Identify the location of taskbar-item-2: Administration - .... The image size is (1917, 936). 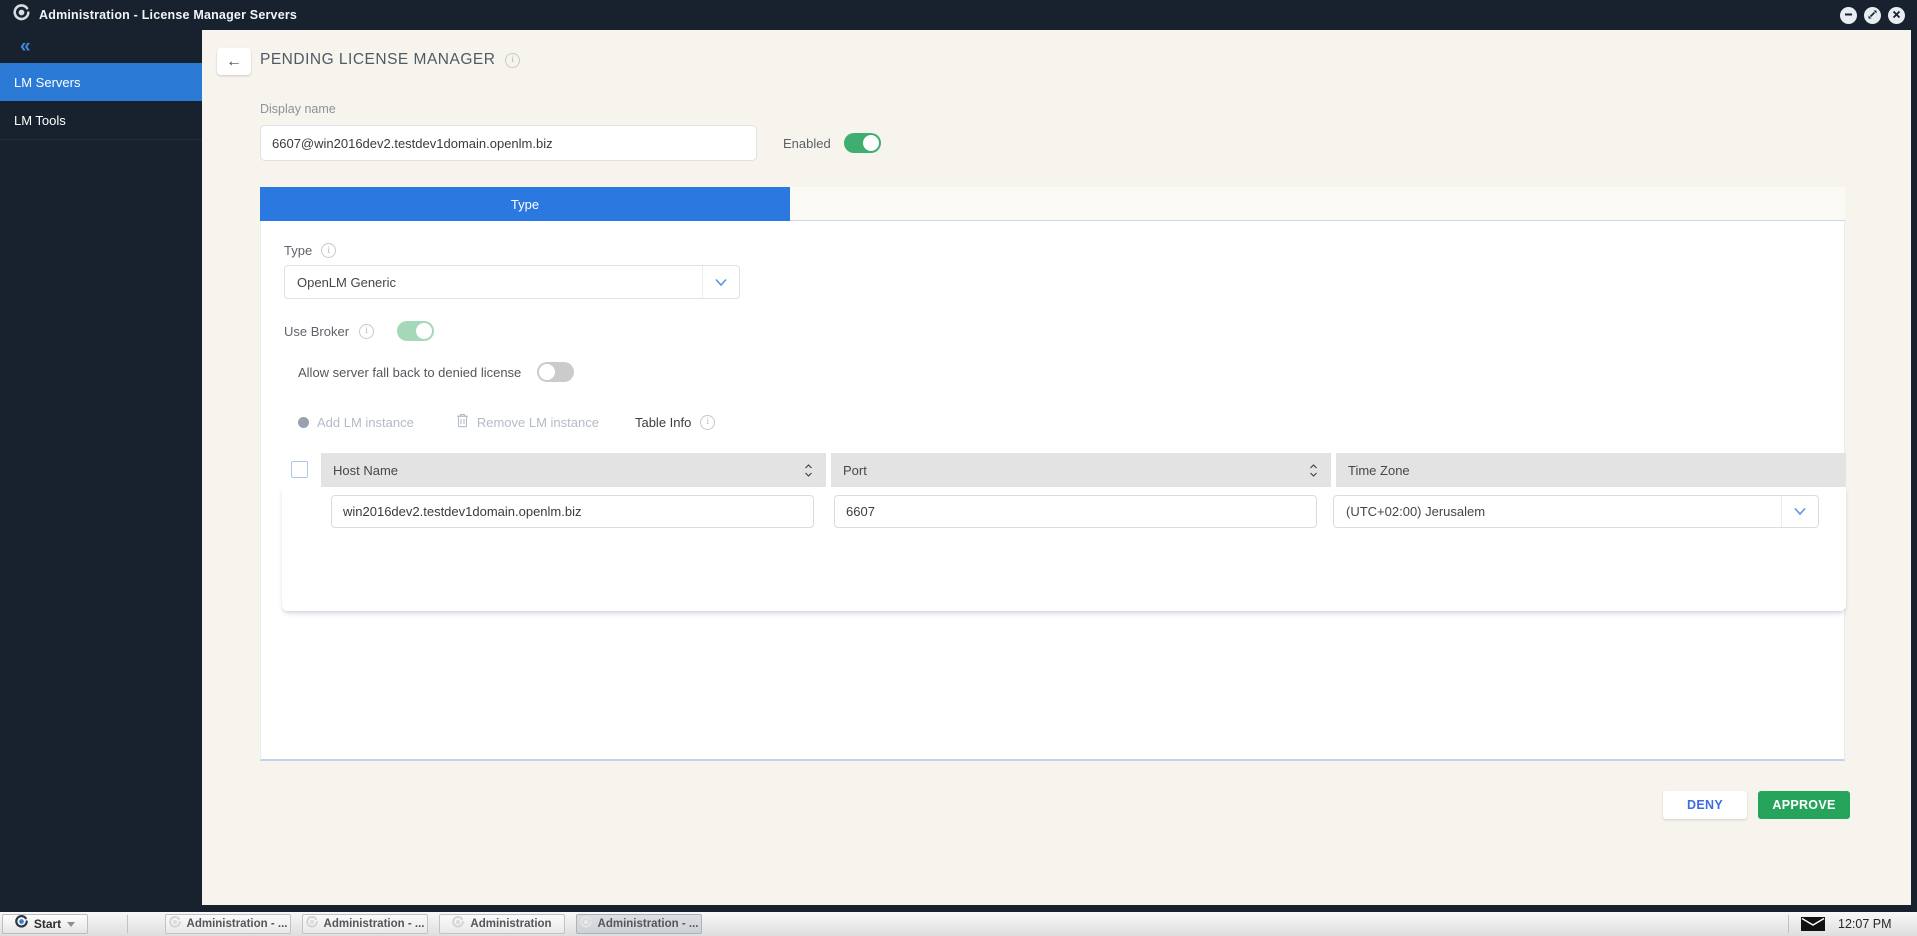
(365, 924).